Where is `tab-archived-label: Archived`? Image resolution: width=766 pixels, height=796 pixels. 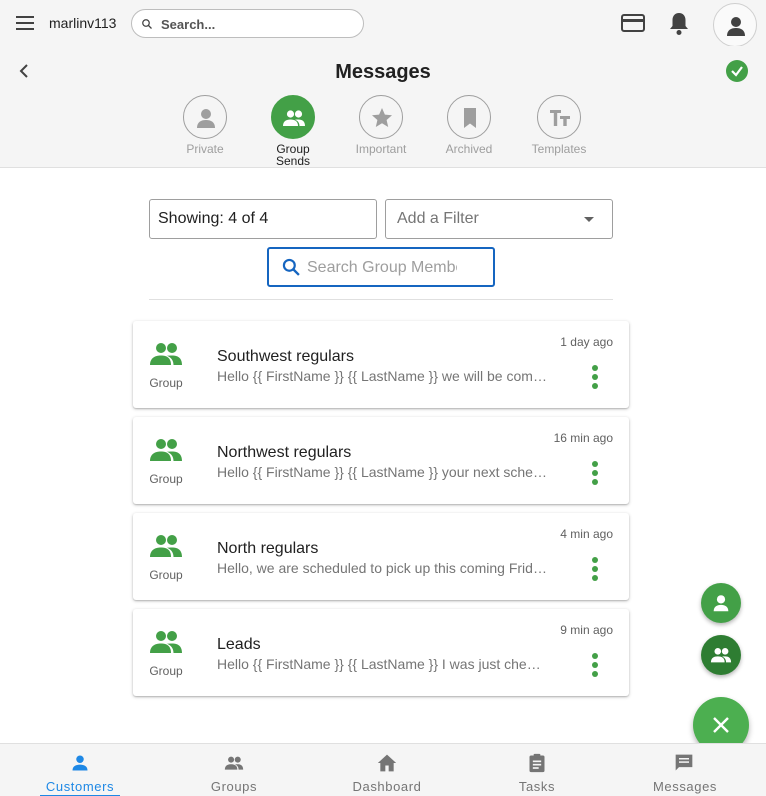
tab-archived-label: Archived is located at coordinates (469, 149).